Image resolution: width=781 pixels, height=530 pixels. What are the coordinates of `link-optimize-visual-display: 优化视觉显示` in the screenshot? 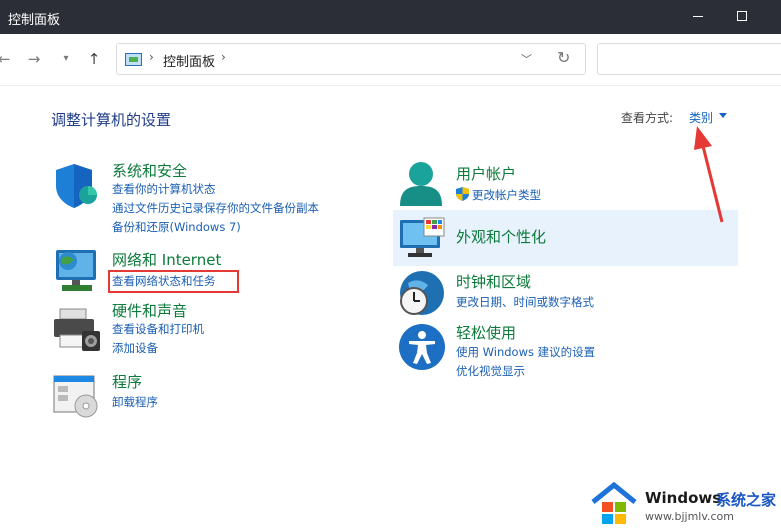 It's located at (490, 371).